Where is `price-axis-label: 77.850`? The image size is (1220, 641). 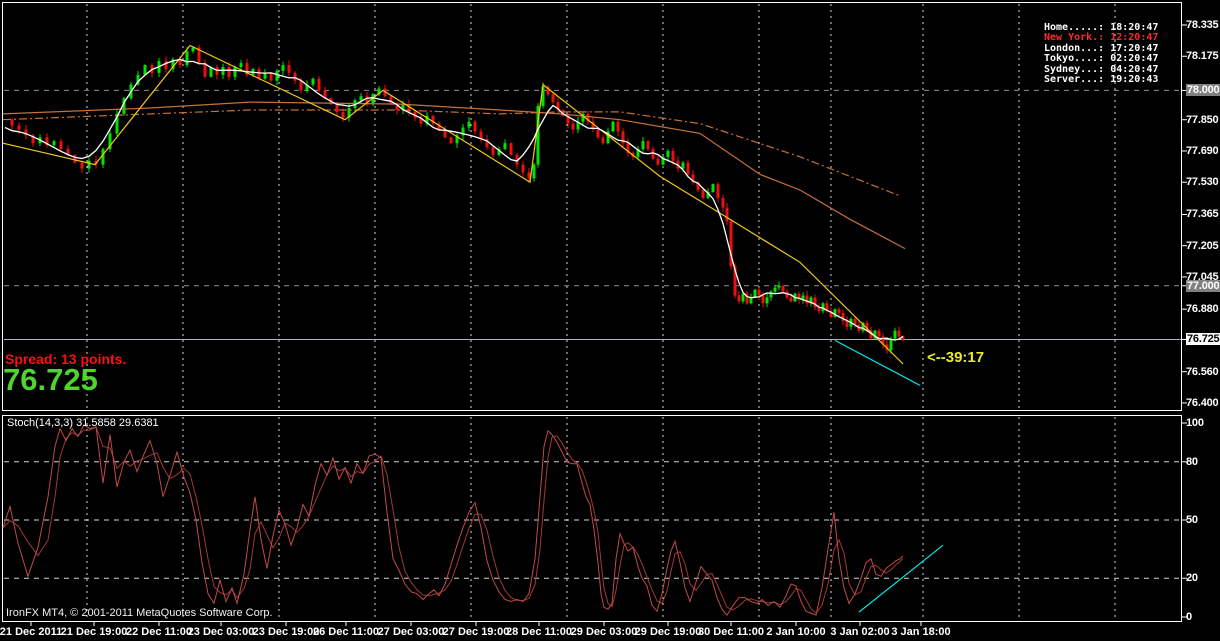
price-axis-label: 77.850 is located at coordinates (1202, 119).